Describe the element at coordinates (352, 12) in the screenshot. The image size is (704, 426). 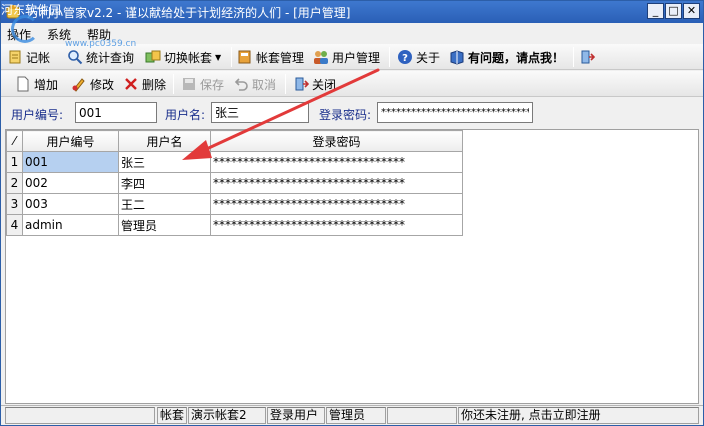
I see `title-bar: 万利小管家v2.2 - 谨以献给处于计划经济的人们 - [用户管理] _ □ ✕` at that location.